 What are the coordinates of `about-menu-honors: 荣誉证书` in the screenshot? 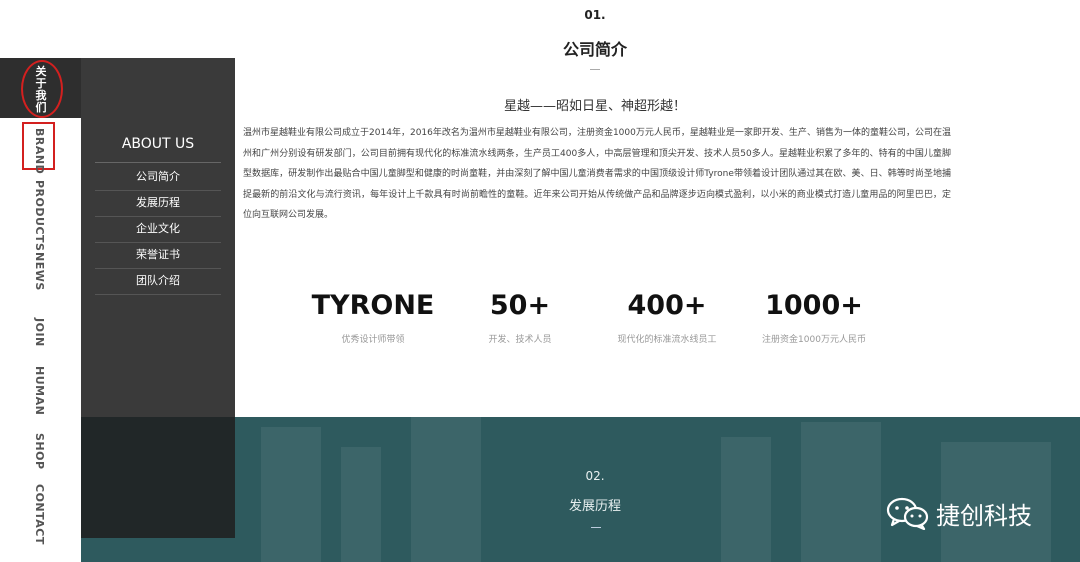 It's located at (158, 256).